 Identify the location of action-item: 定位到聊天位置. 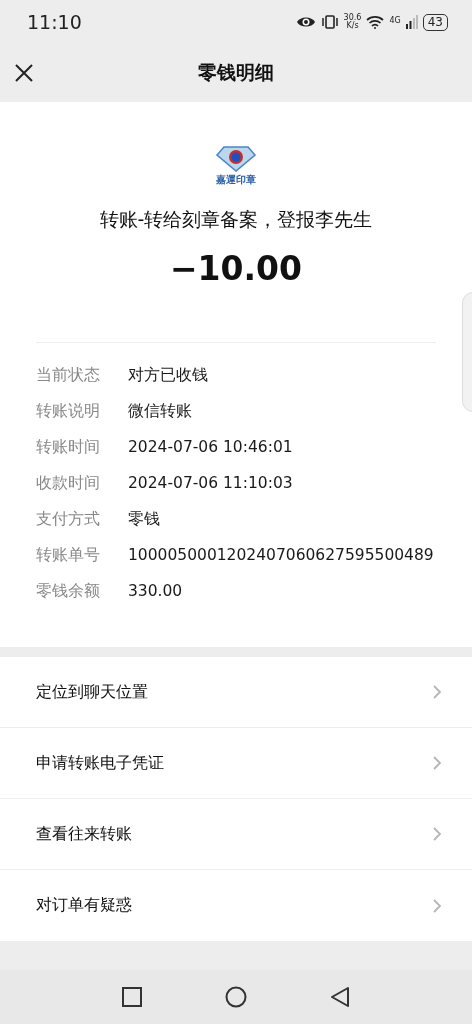
(236, 692).